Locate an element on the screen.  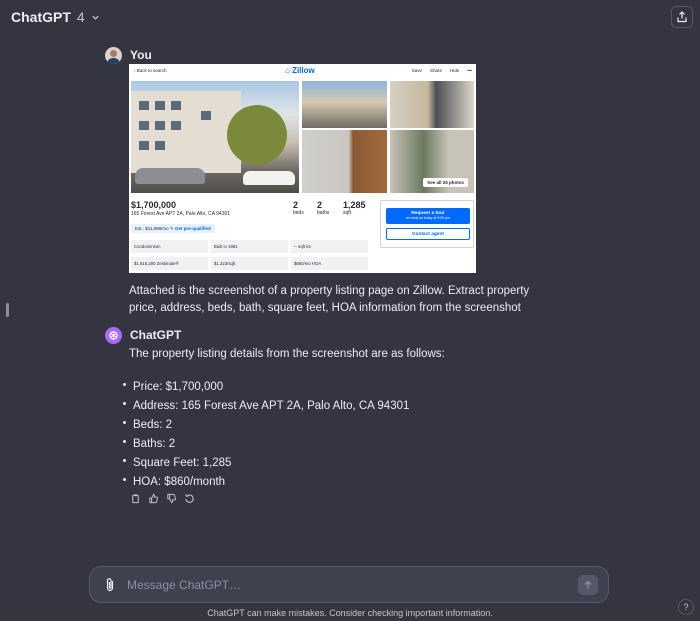
share-button is located at coordinates (682, 17).